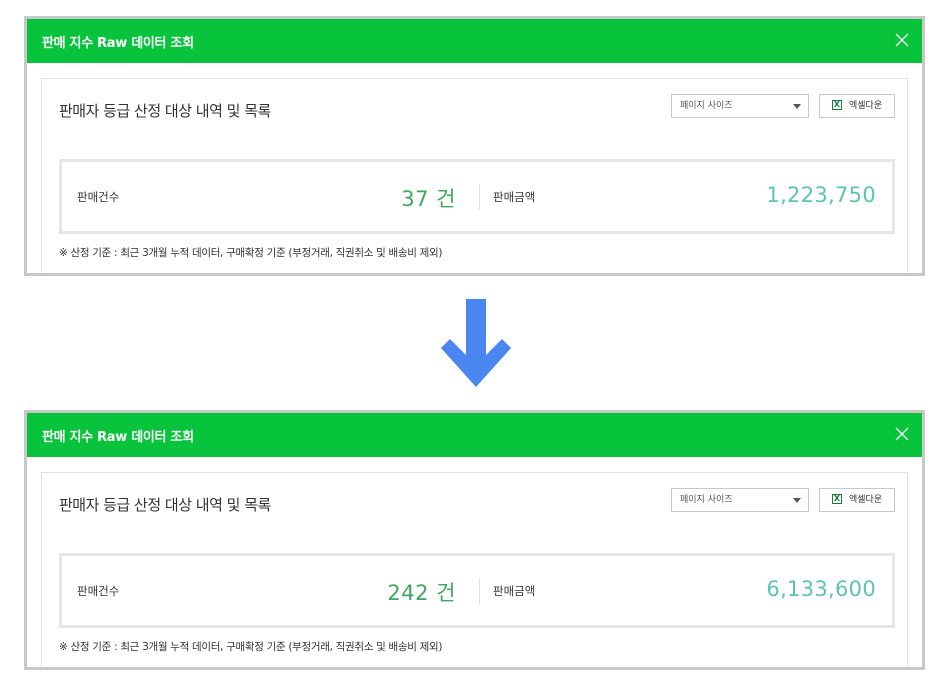 Image resolution: width=942 pixels, height=687 pixels. What do you see at coordinates (821, 195) in the screenshot?
I see `sales-amount-value: 1,223,750` at bounding box center [821, 195].